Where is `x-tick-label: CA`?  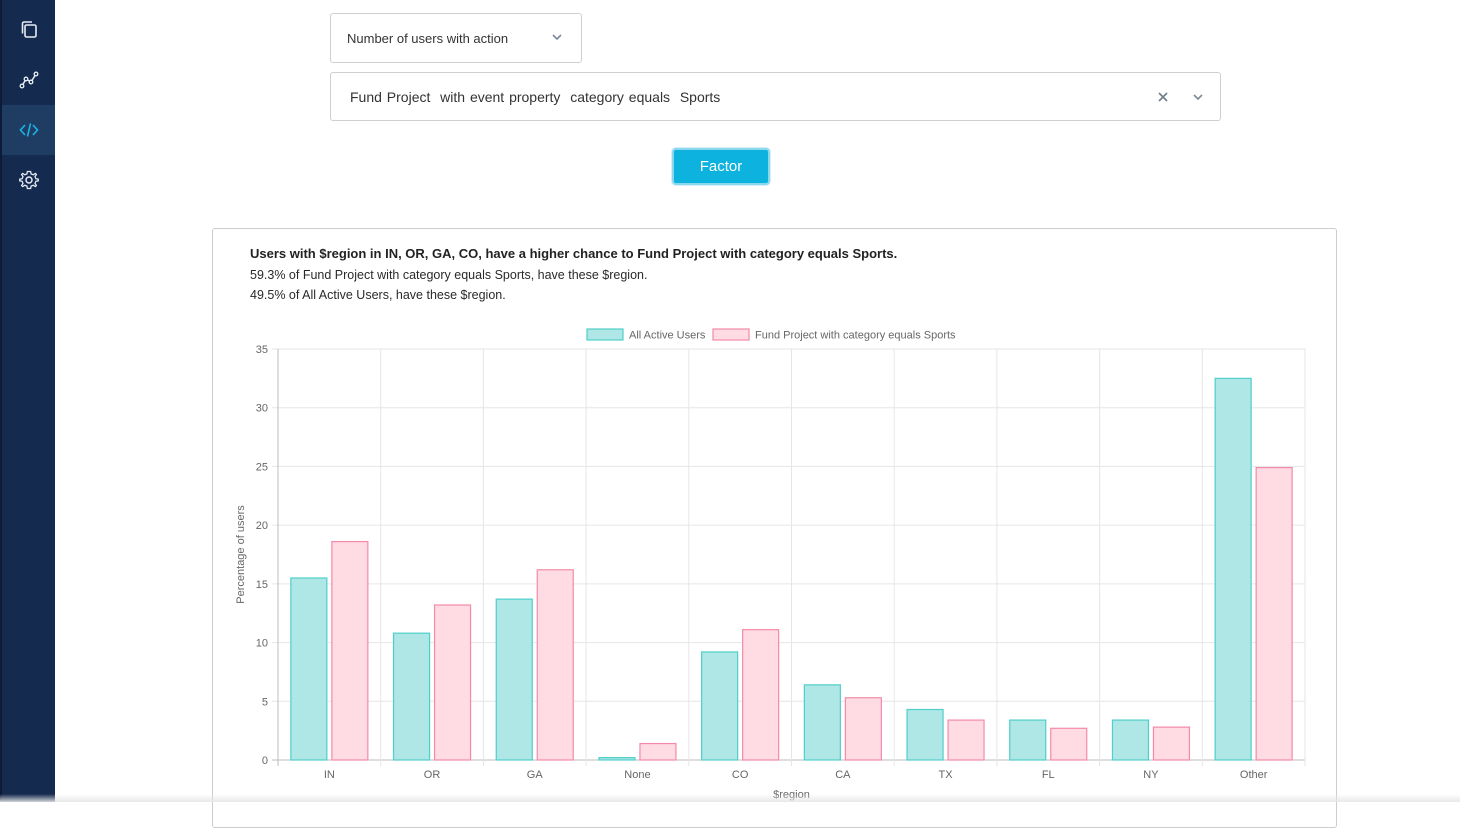 x-tick-label: CA is located at coordinates (843, 775).